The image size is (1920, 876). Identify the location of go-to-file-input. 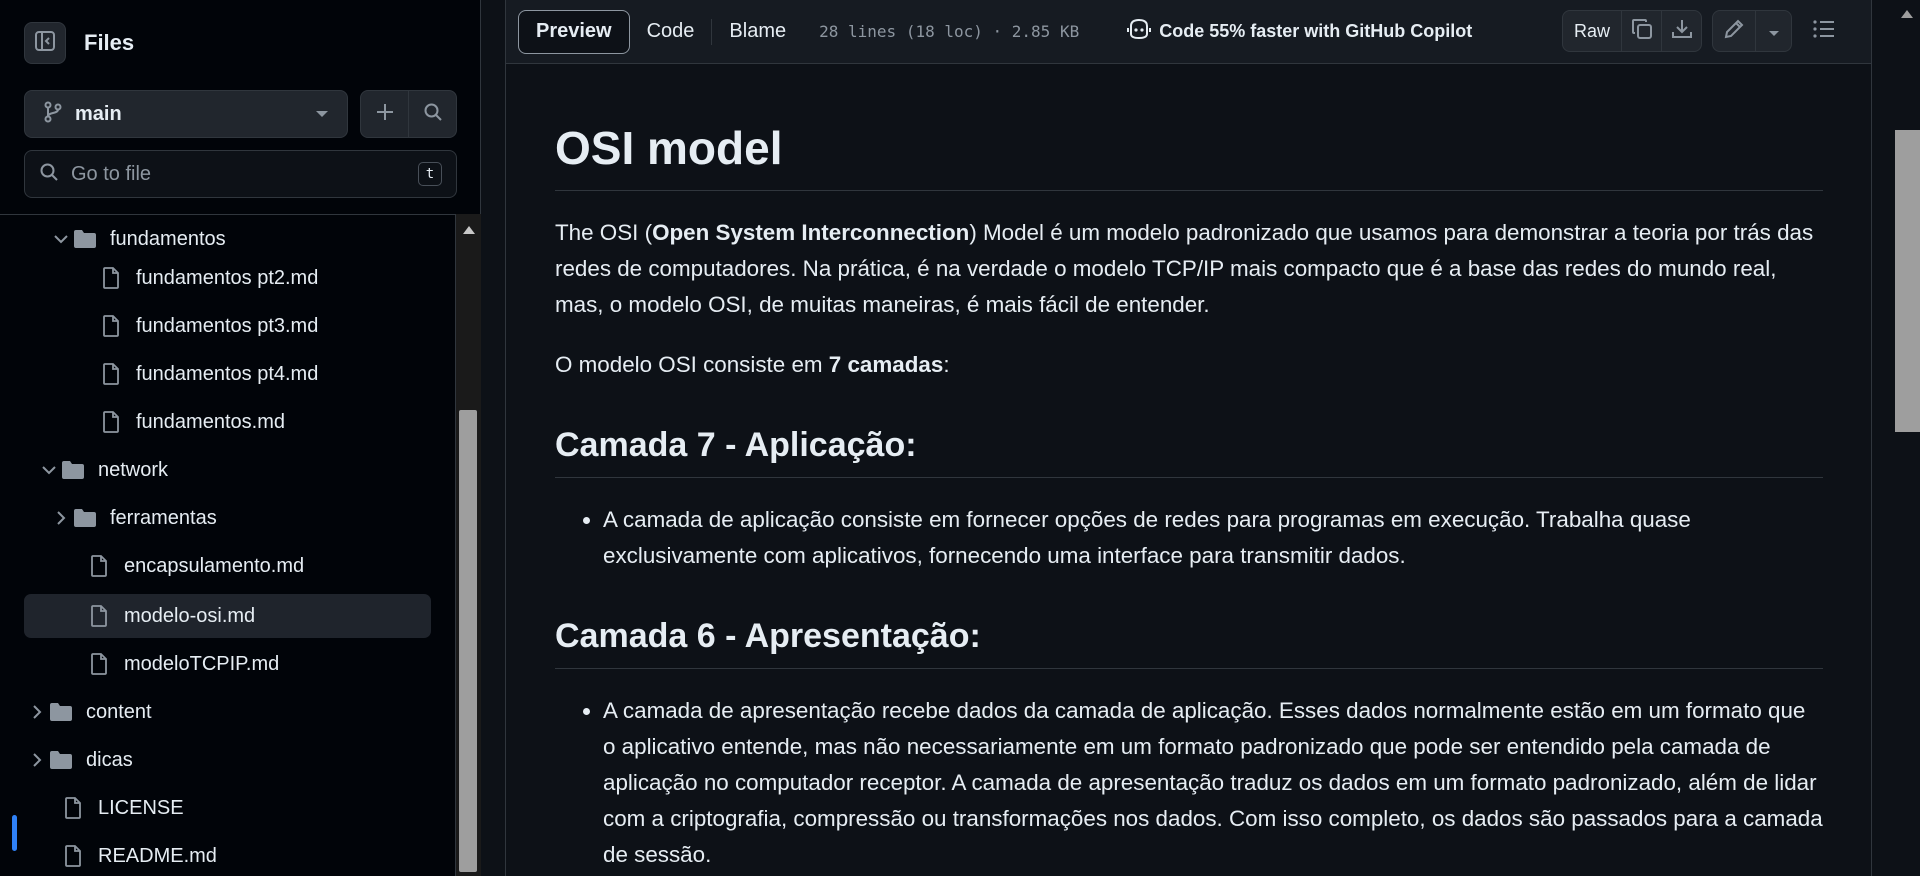
(244, 174).